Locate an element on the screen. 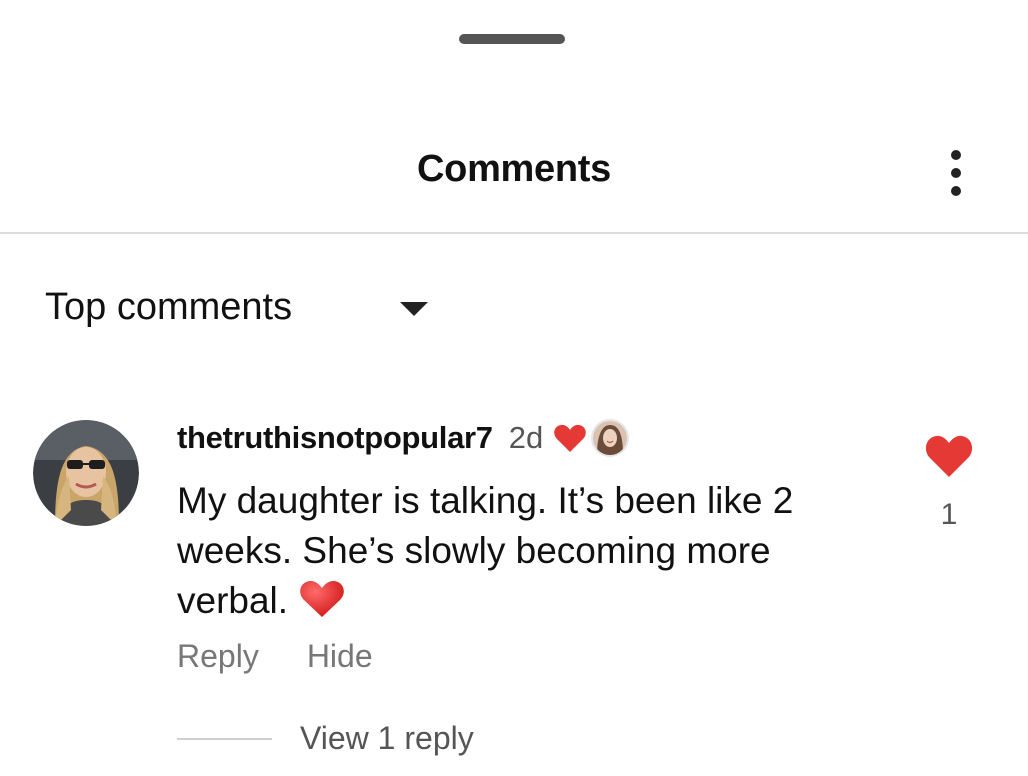 The height and width of the screenshot is (776, 1028). like-button is located at coordinates (949, 456).